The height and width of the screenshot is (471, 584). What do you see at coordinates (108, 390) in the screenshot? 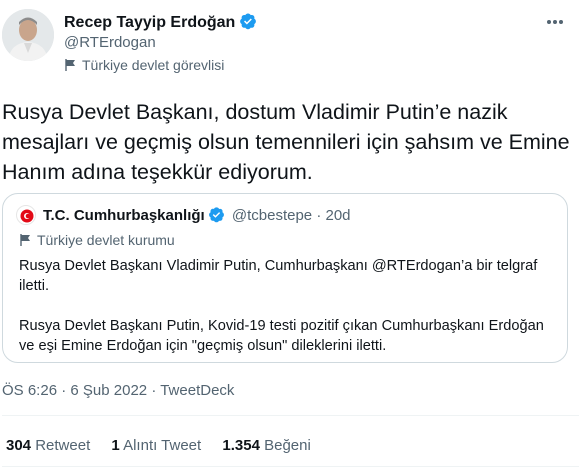
I see `tweet-date: 6 Şub 2022` at bounding box center [108, 390].